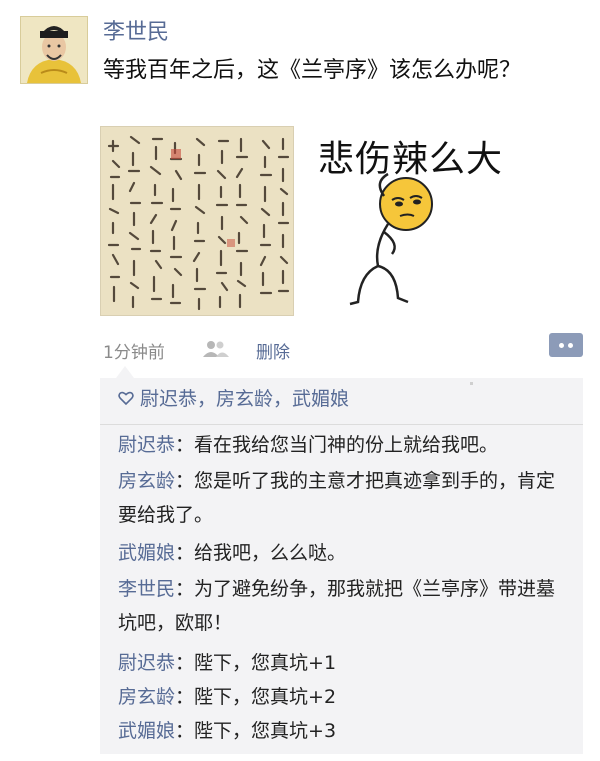  I want to click on comment-item: 尉迟恭：看在我给您当门神的份上就给我吧。, so click(344, 445).